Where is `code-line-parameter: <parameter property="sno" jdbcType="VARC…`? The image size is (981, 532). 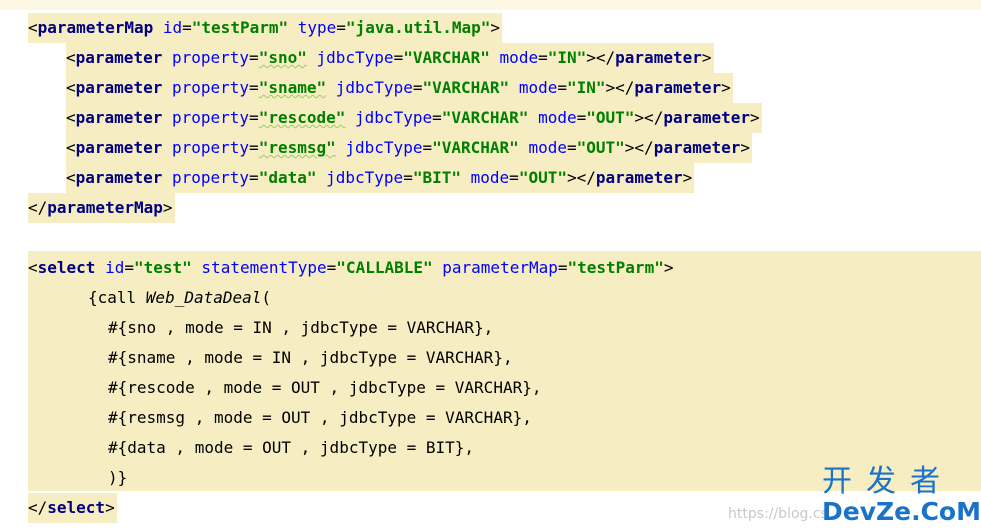
code-line-parameter: <parameter property="sno" jdbcType="VARC… is located at coordinates (390, 58).